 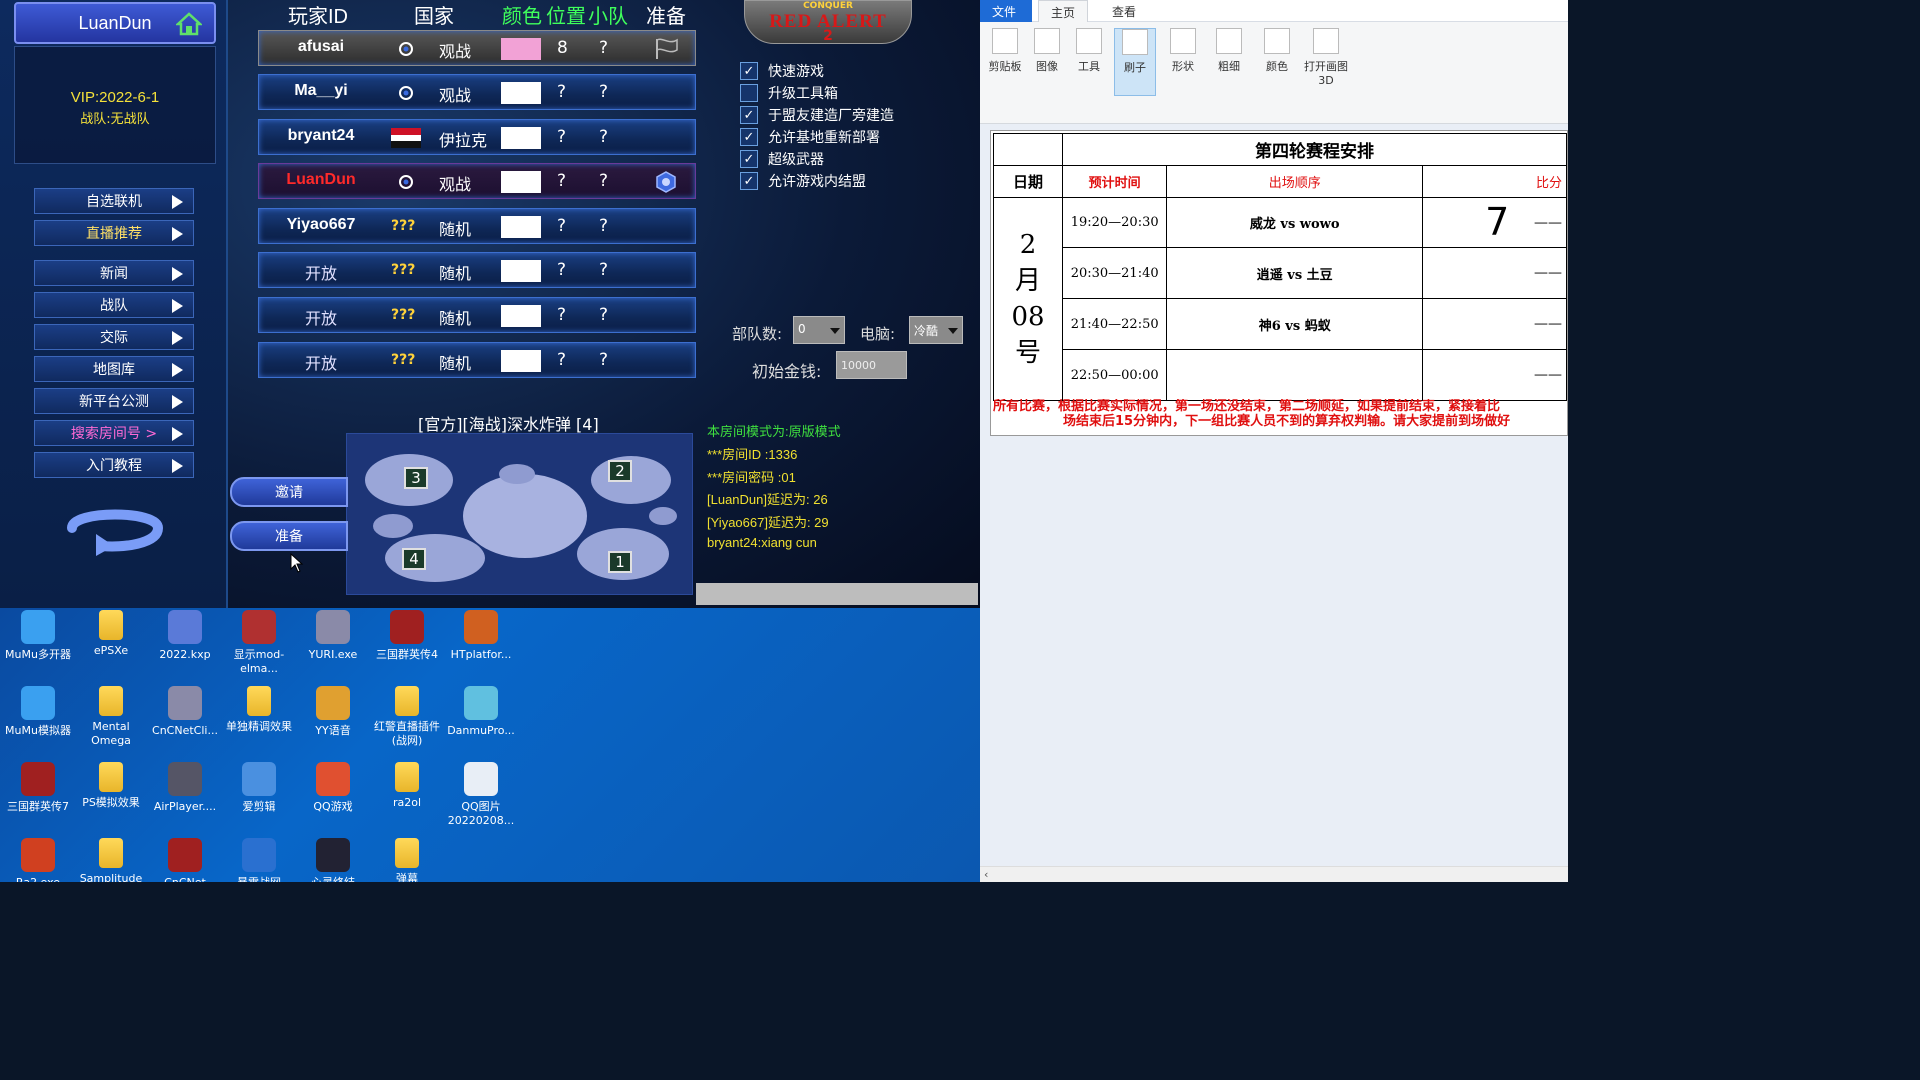 I want to click on desktop-icon: 爱剪辑, so click(x=259, y=788).